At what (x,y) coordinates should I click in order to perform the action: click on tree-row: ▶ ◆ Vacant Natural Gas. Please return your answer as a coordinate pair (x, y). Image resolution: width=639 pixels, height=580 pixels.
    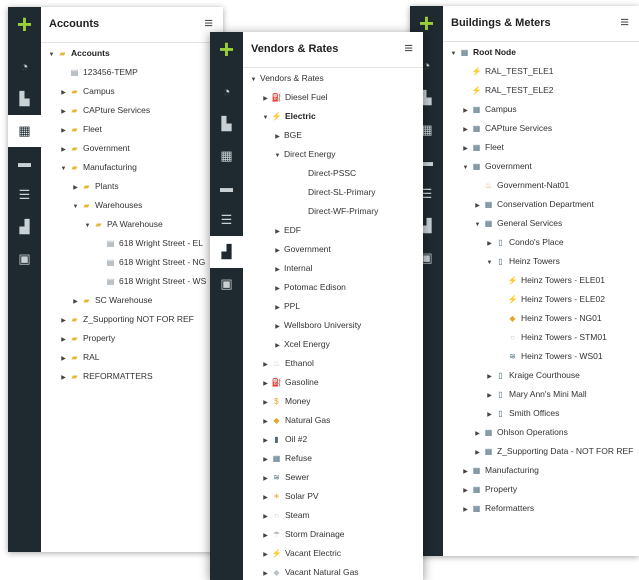
    Looking at the image, I should click on (333, 571).